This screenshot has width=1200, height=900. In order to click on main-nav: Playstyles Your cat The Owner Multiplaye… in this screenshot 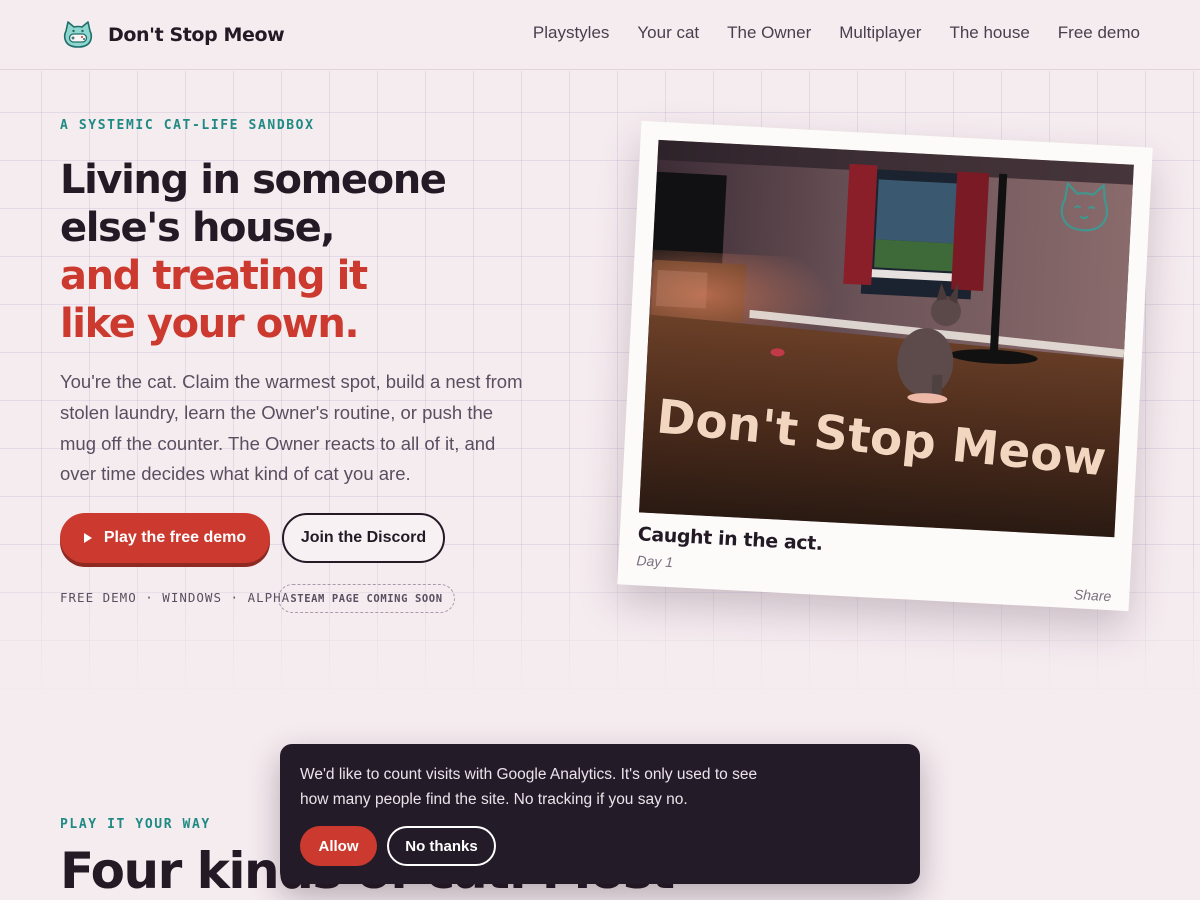, I will do `click(836, 33)`.